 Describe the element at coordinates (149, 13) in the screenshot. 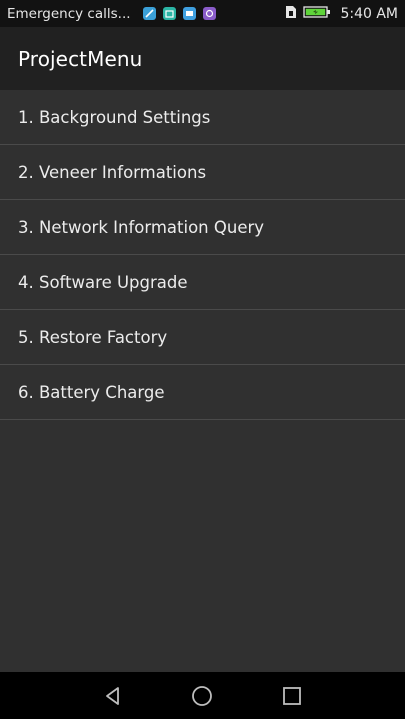

I see `edit-note-icon` at that location.